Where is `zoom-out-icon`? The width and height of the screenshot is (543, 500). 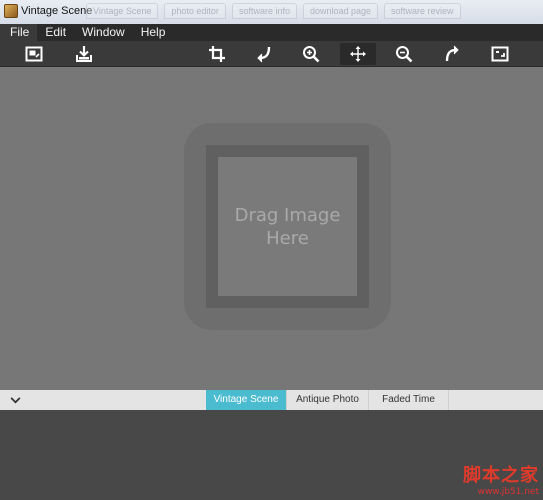
zoom-out-icon is located at coordinates (404, 54).